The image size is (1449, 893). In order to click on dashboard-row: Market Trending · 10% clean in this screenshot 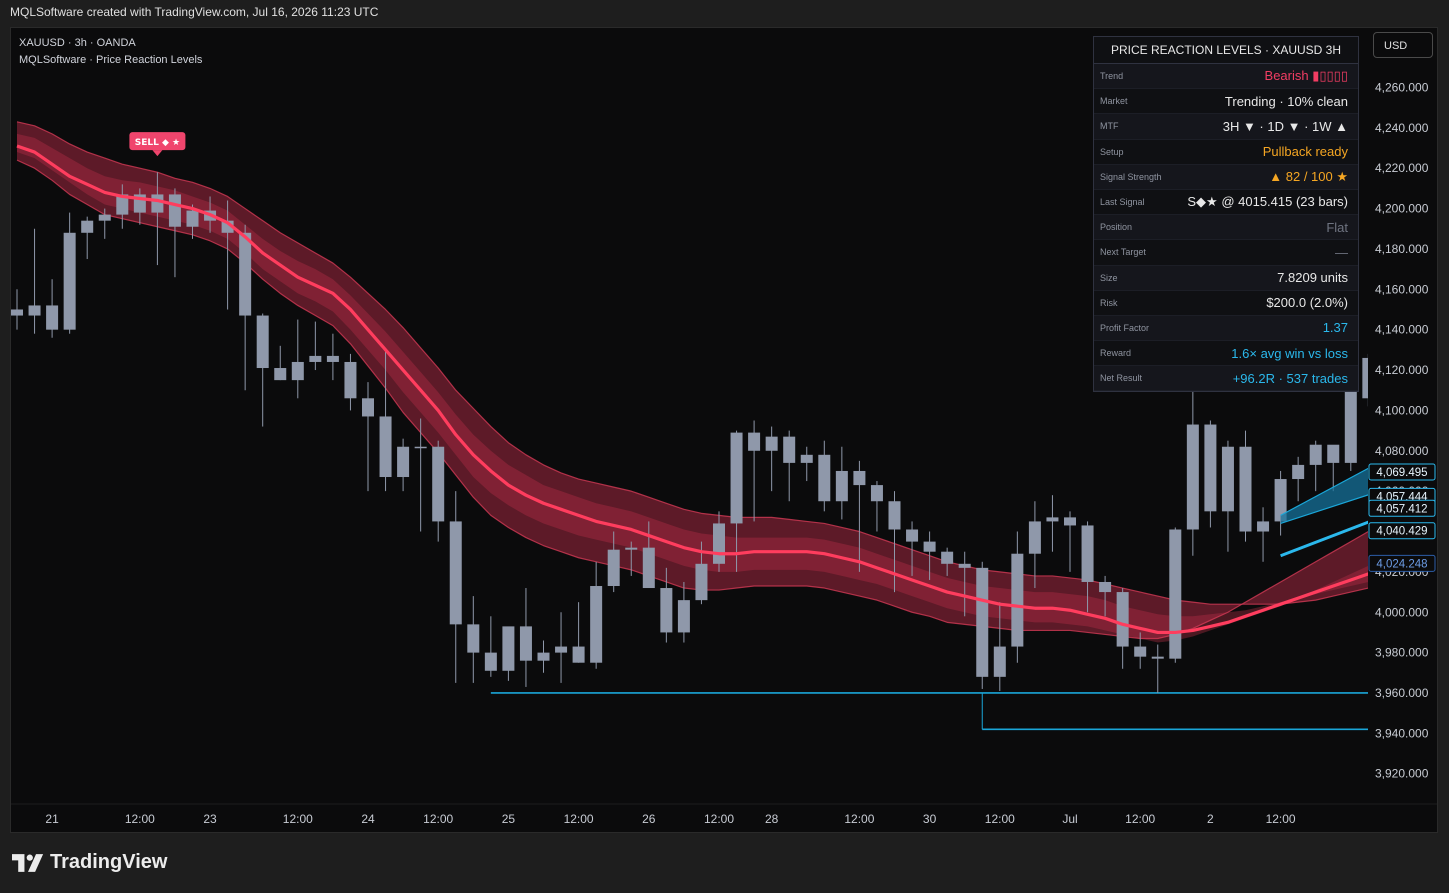, I will do `click(1226, 102)`.